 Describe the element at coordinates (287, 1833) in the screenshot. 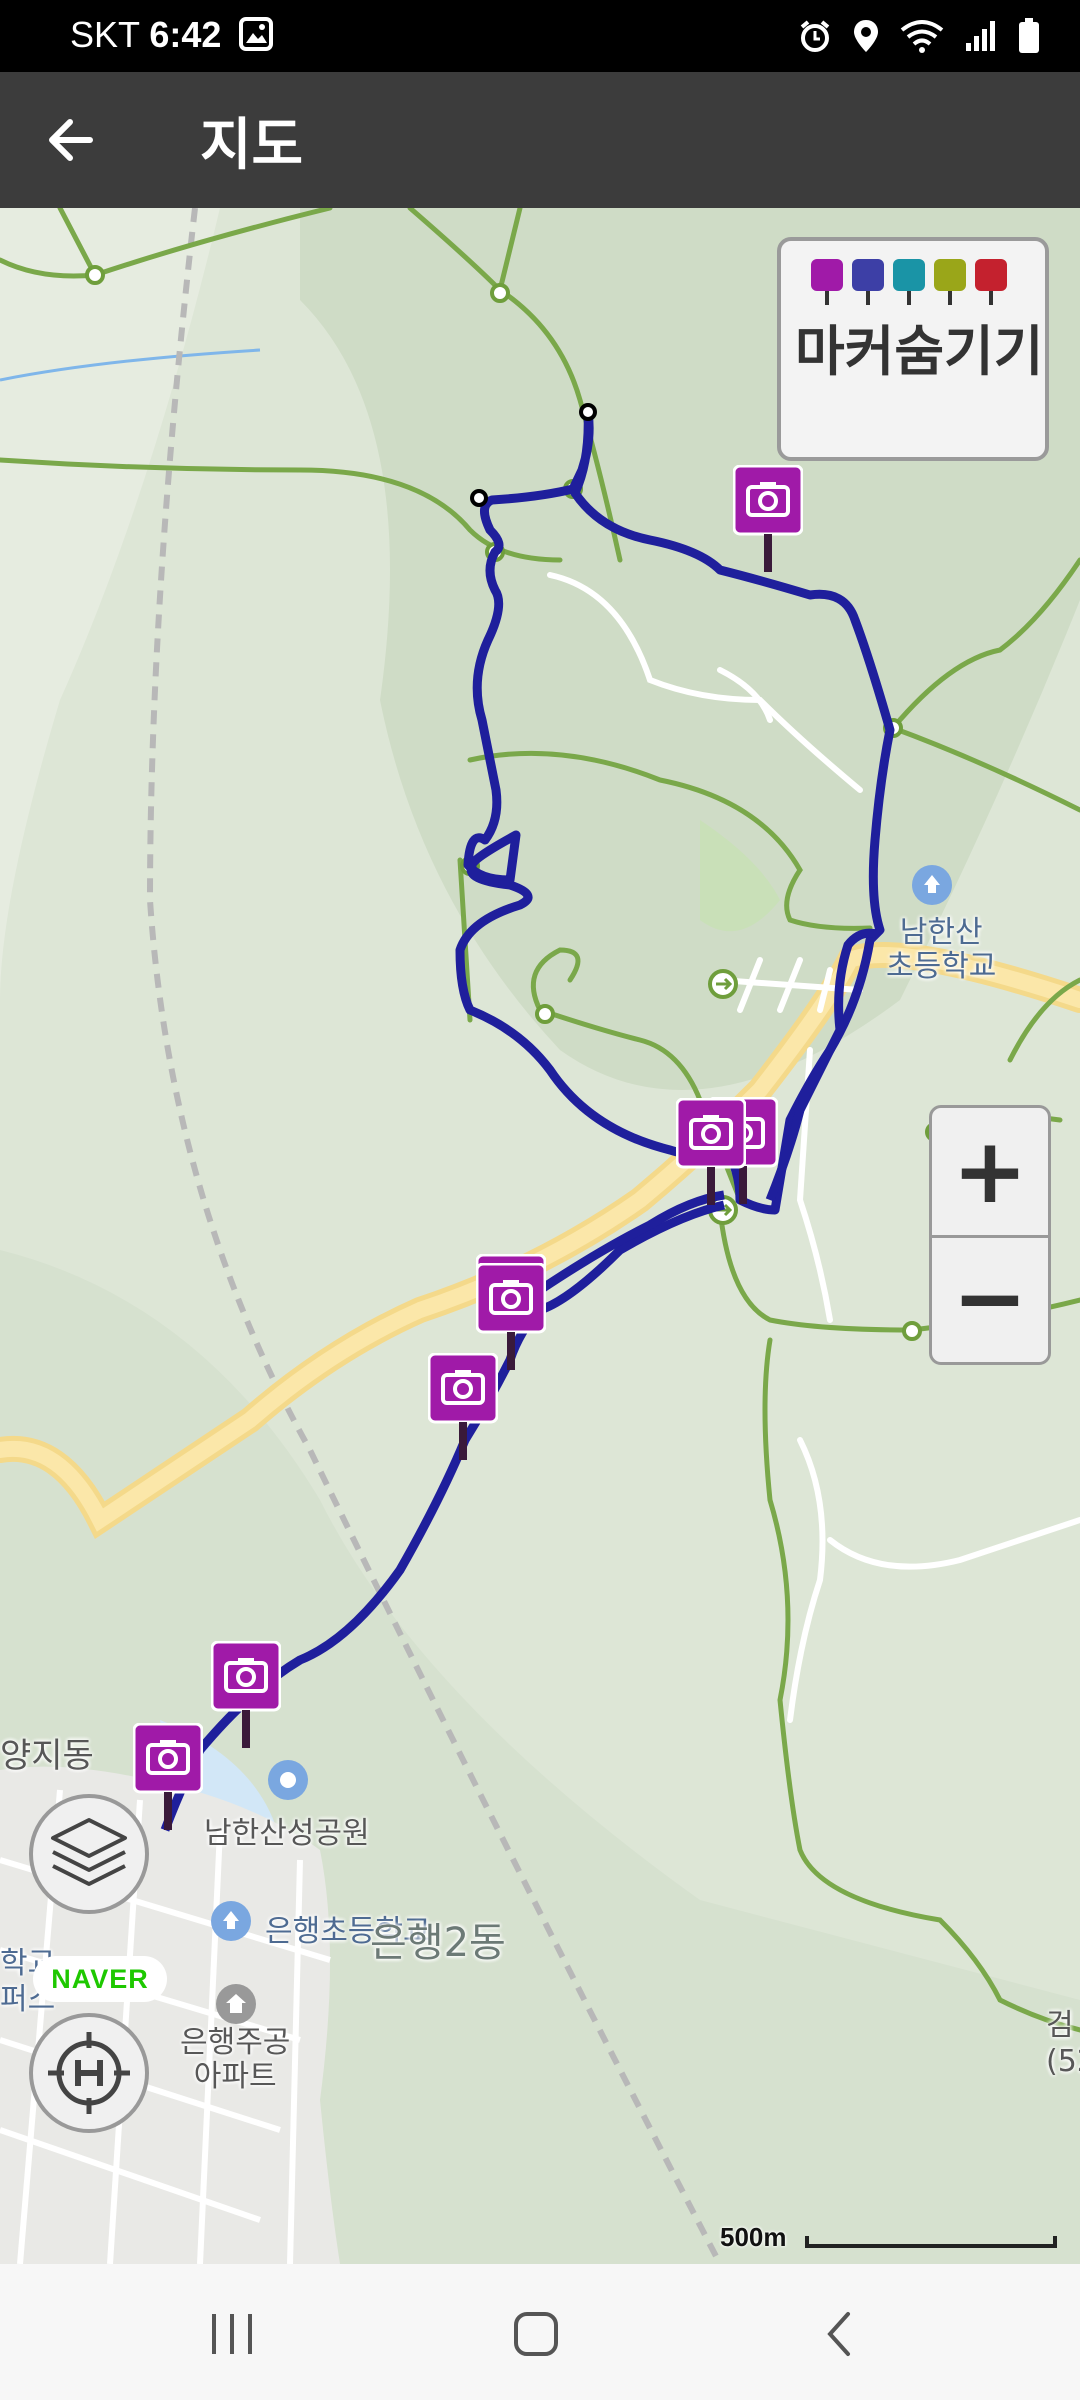

I see `poi-label-park: 남한산성공원` at that location.